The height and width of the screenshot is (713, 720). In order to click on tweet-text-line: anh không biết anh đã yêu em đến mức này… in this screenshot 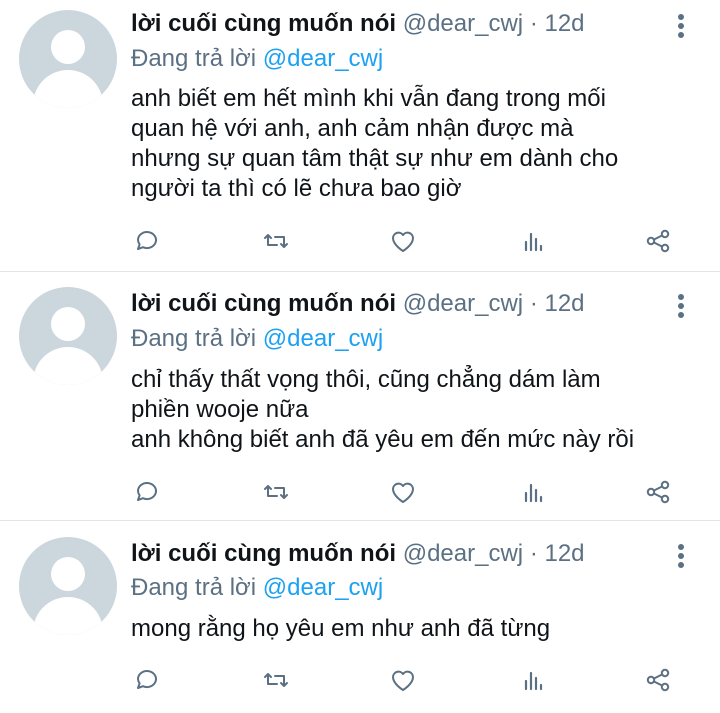, I will do `click(383, 439)`.